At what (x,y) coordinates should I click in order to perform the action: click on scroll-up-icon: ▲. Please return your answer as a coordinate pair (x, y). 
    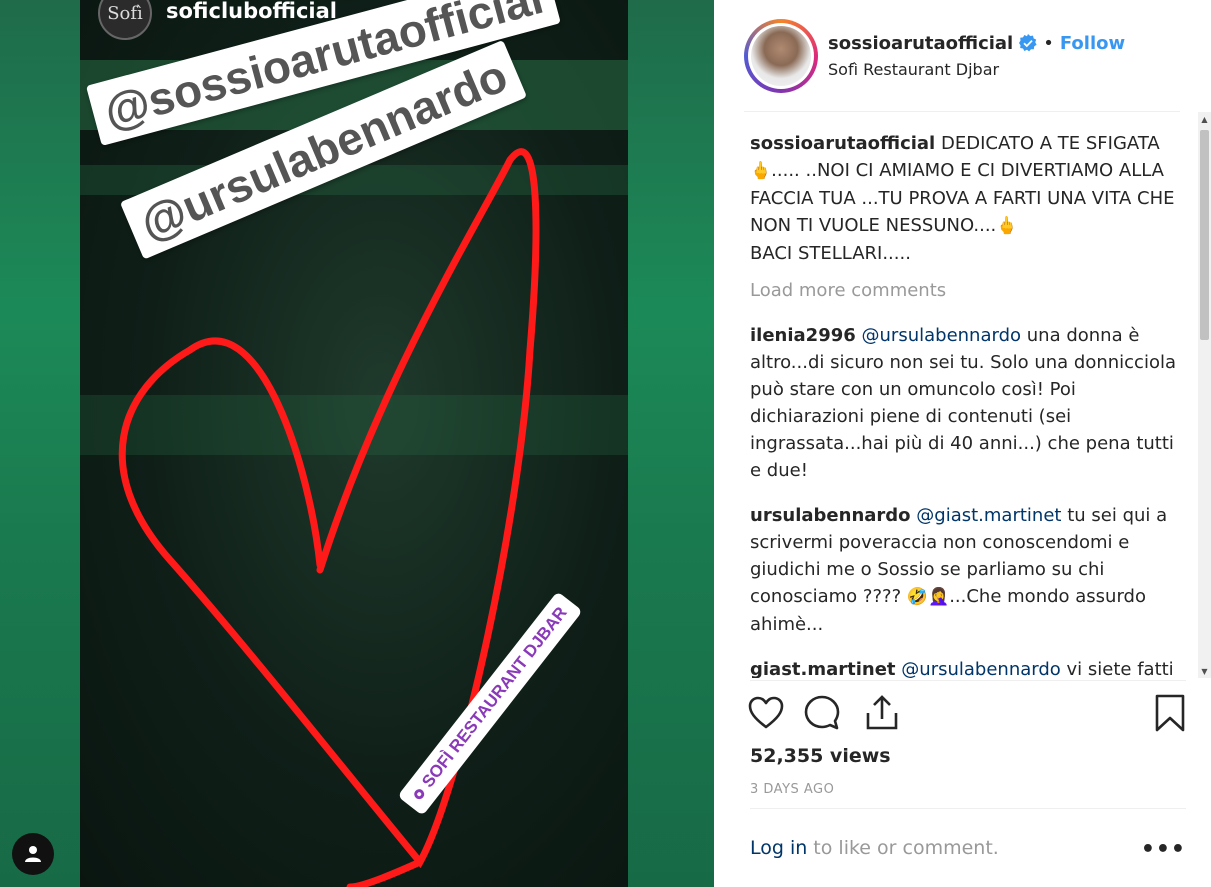
    Looking at the image, I should click on (1204, 119).